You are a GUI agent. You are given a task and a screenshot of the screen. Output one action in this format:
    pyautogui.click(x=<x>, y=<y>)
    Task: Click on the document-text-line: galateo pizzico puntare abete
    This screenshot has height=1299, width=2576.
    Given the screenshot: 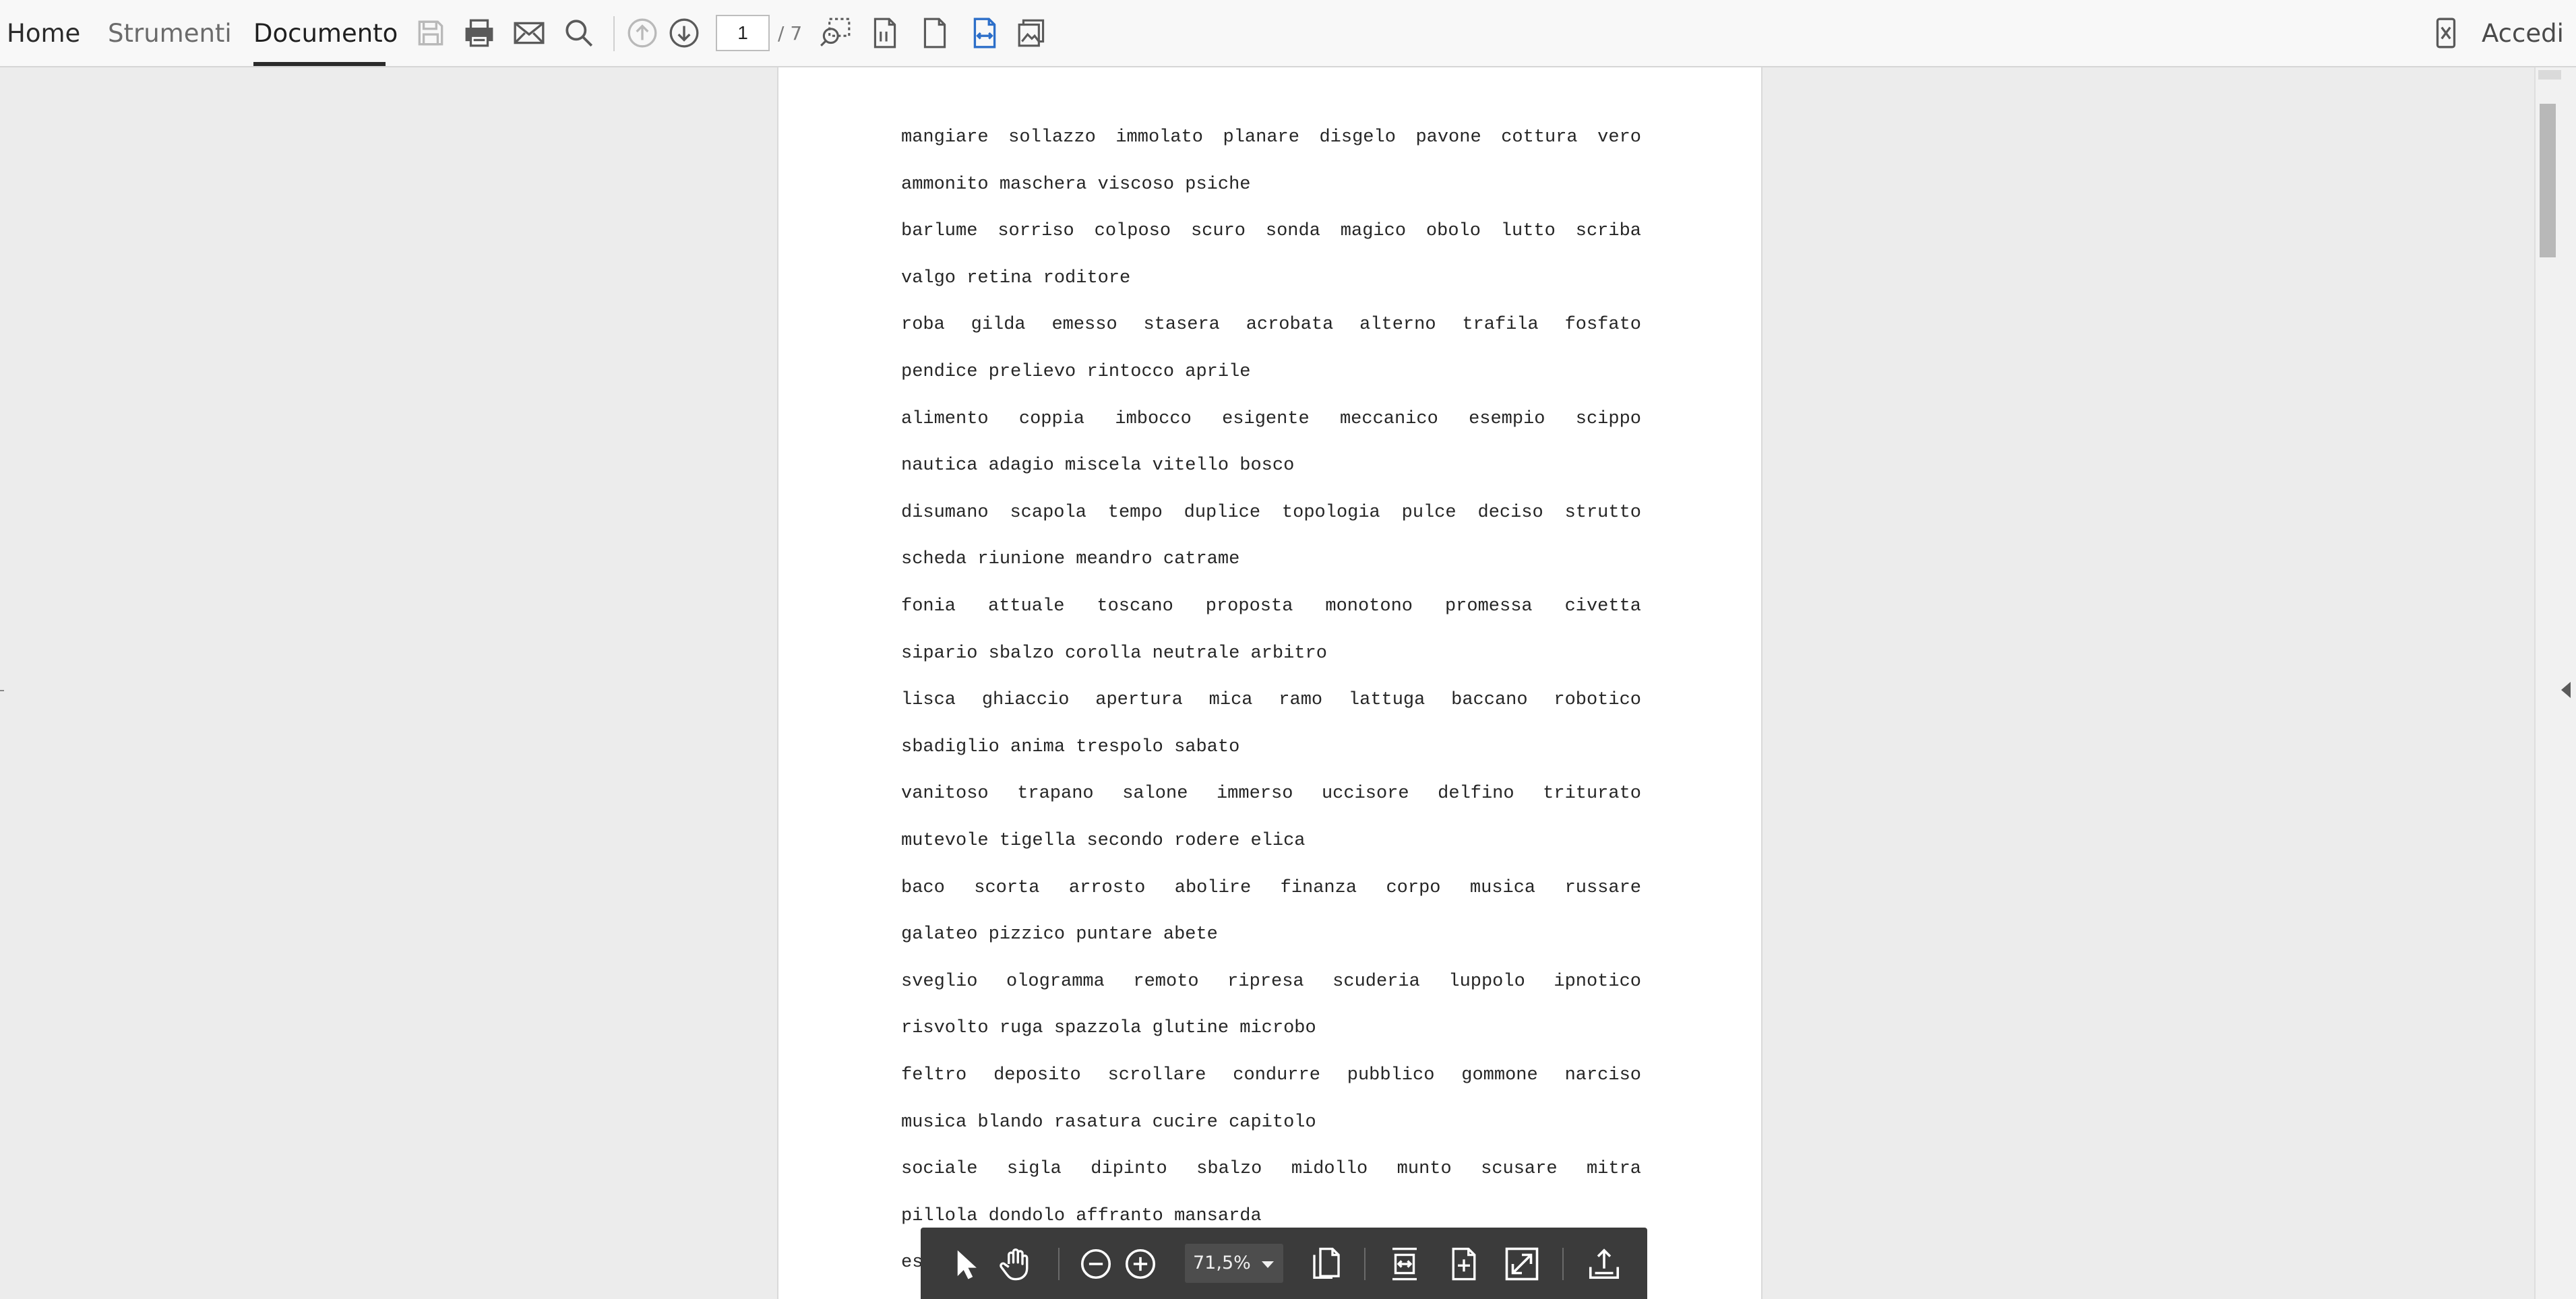 What is the action you would take?
    pyautogui.click(x=1060, y=935)
    